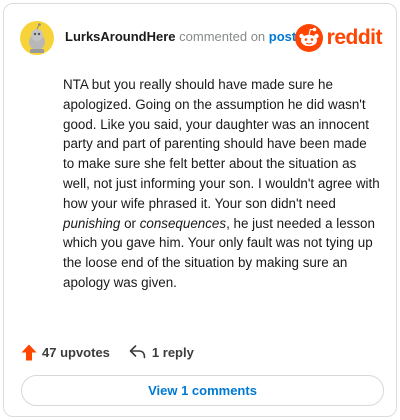 Image resolution: width=400 pixels, height=420 pixels. Describe the element at coordinates (137, 352) in the screenshot. I see `reply-arrow-icon` at that location.